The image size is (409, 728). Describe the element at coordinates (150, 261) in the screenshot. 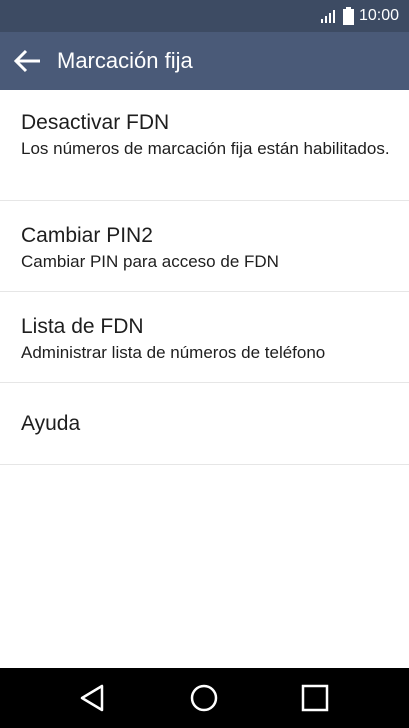

I see `setting-subtitle: Cambiar PIN para acceso de FDN` at that location.